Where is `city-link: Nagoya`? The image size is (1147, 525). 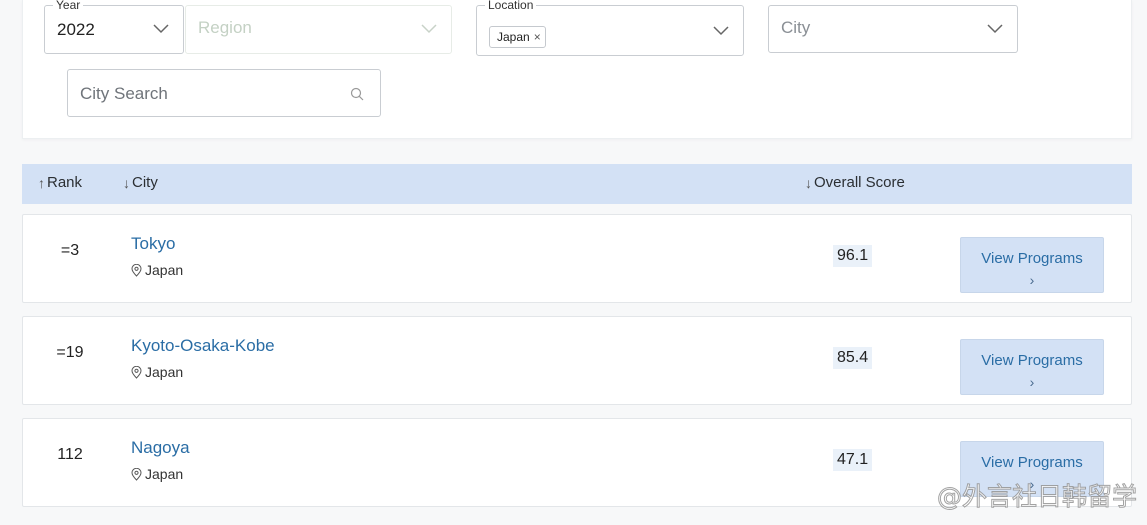 city-link: Nagoya is located at coordinates (160, 448).